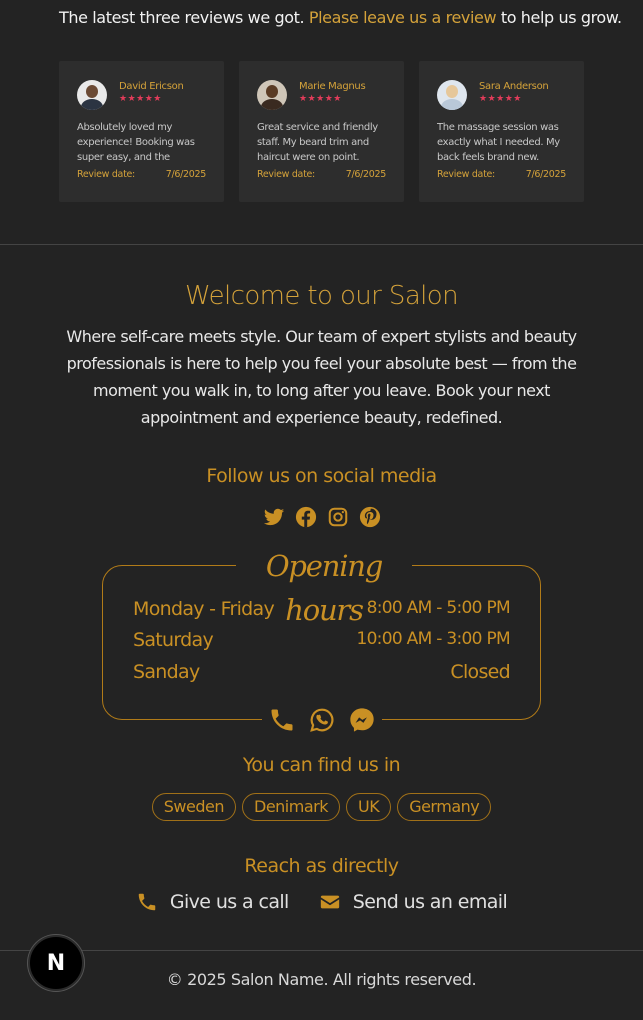 Image resolution: width=643 pixels, height=1020 pixels. I want to click on country-list: Sweden Denimark UK Germany, so click(321, 807).